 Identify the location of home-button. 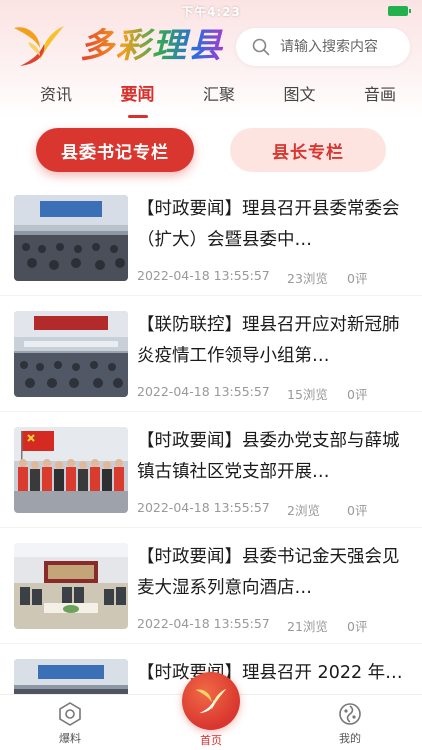
(211, 701).